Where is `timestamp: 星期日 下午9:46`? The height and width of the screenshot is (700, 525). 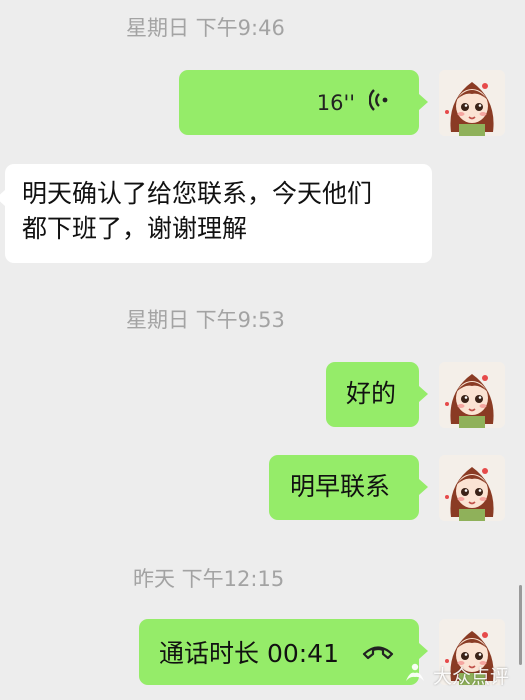 timestamp: 星期日 下午9:46 is located at coordinates (205, 28).